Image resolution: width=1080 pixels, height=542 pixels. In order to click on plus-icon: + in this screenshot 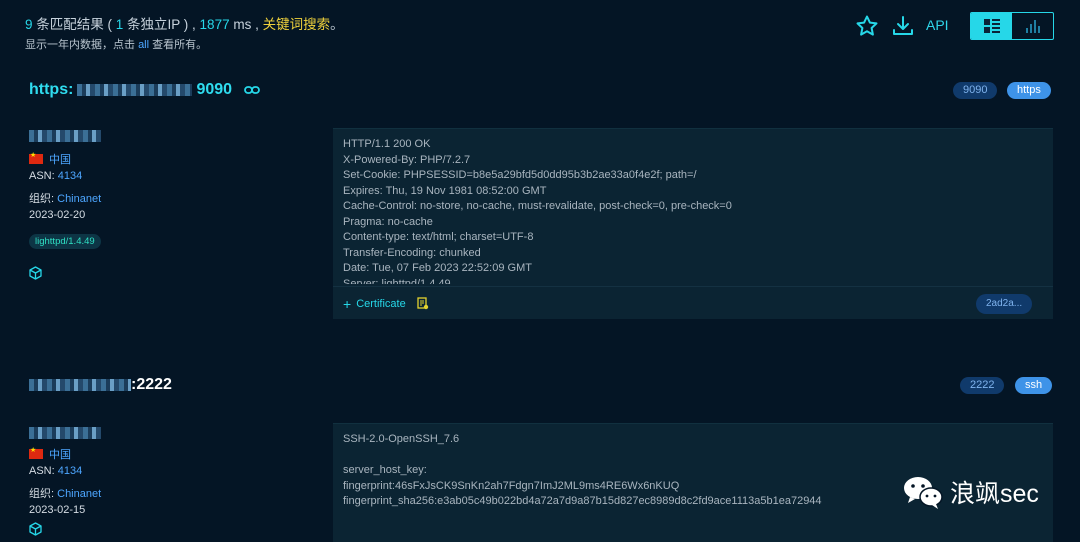, I will do `click(347, 303)`.